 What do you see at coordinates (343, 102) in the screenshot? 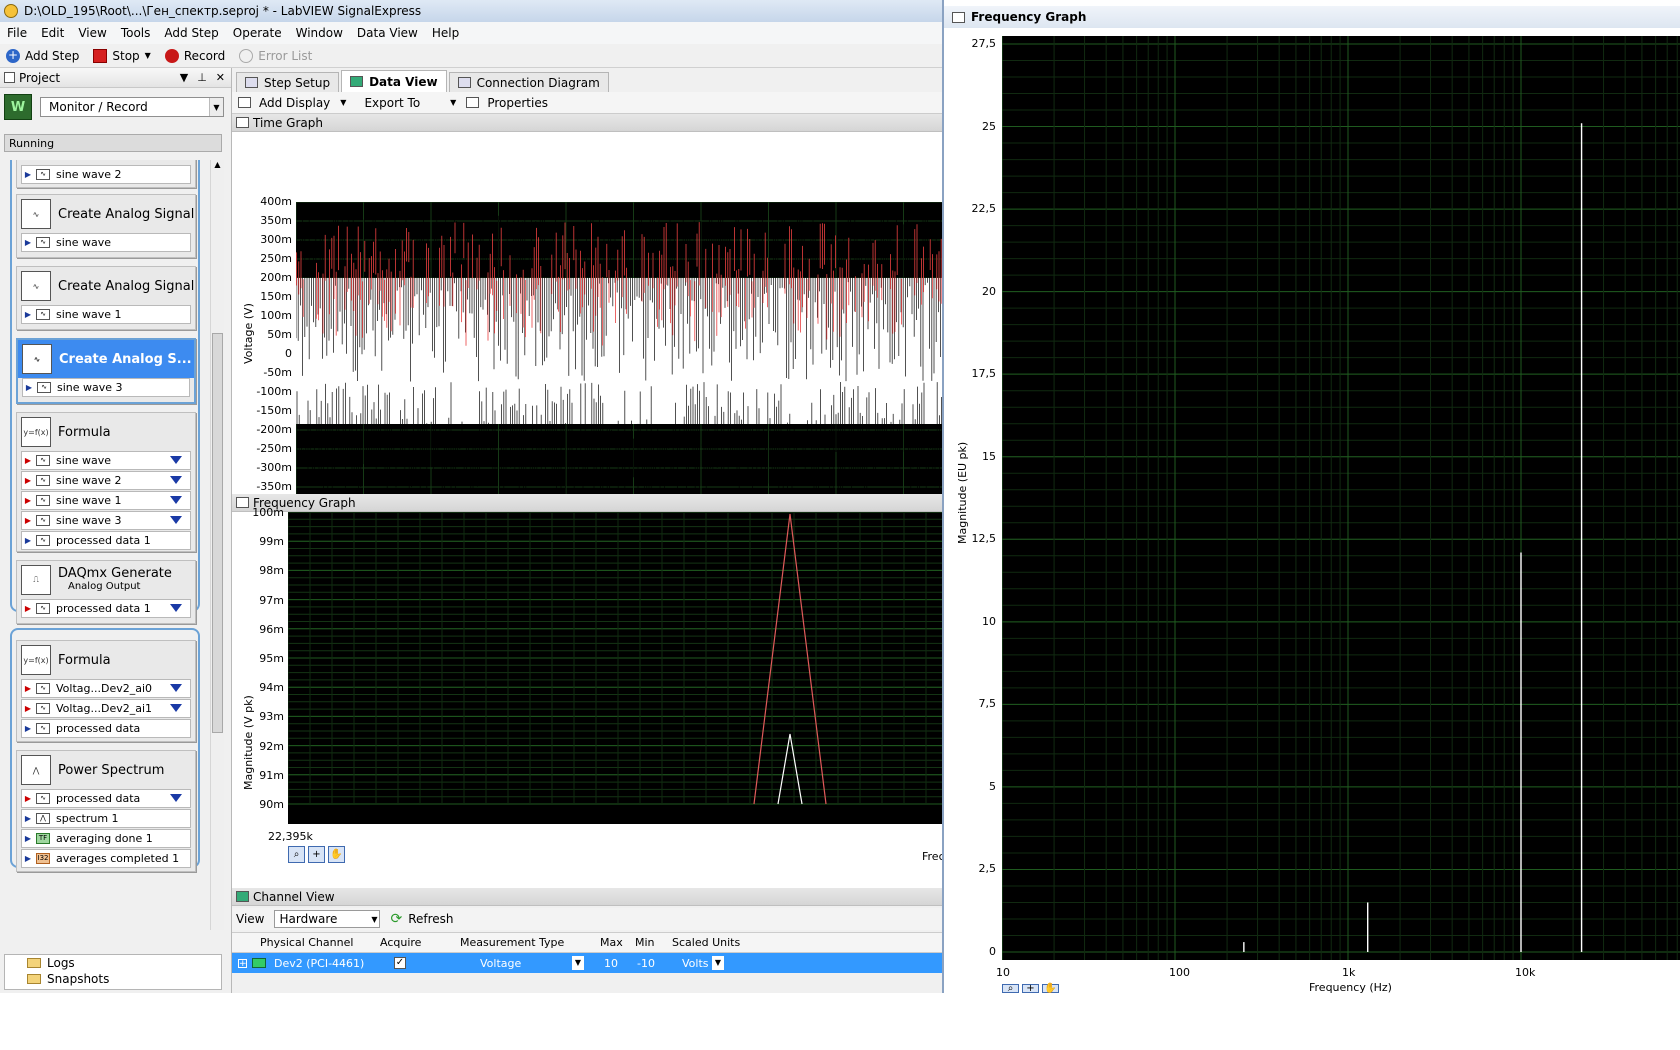
I see `add-display-dropdown-icon: ▼` at bounding box center [343, 102].